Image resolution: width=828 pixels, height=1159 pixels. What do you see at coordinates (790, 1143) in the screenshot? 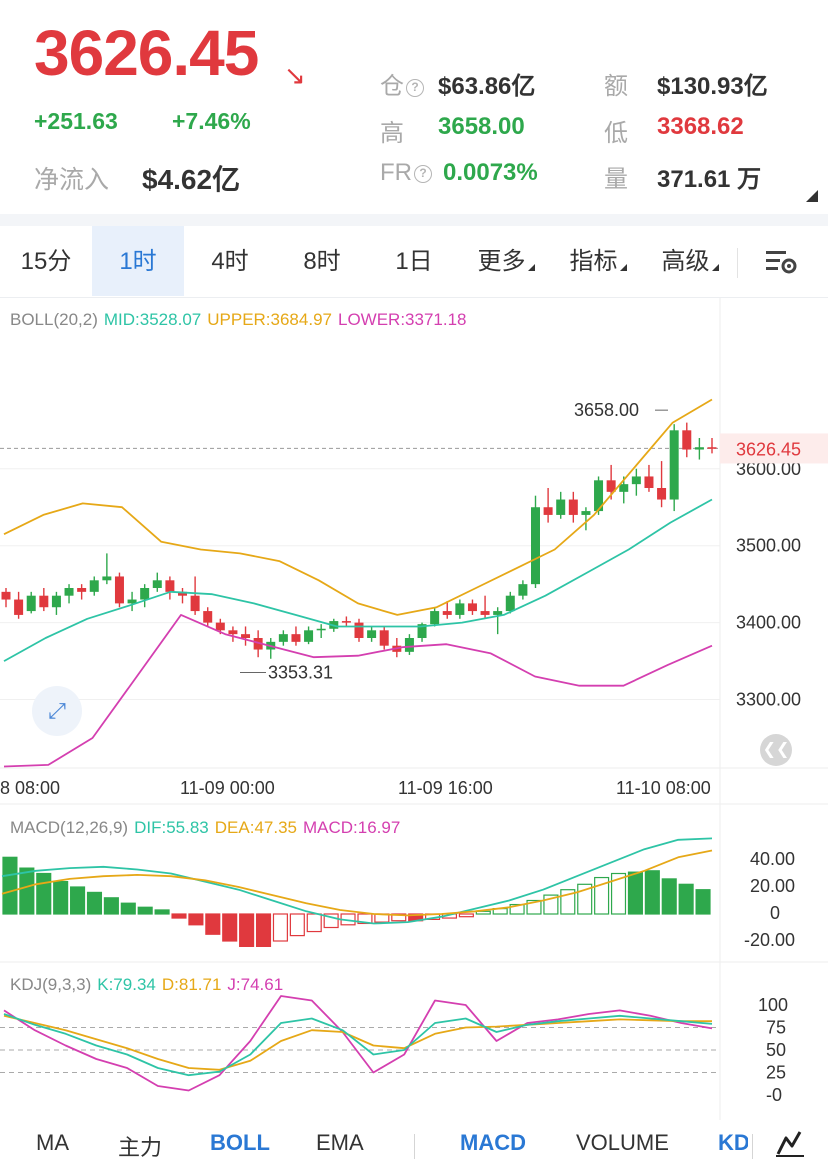
I see `drawing-tool-icon` at bounding box center [790, 1143].